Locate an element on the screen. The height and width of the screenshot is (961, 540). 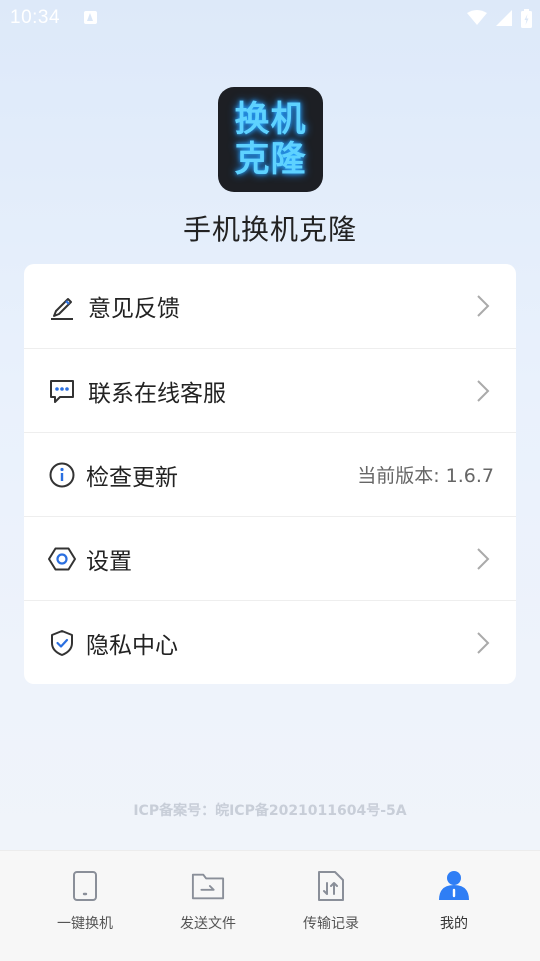
nav-item-mine: 我的 is located at coordinates (454, 904).